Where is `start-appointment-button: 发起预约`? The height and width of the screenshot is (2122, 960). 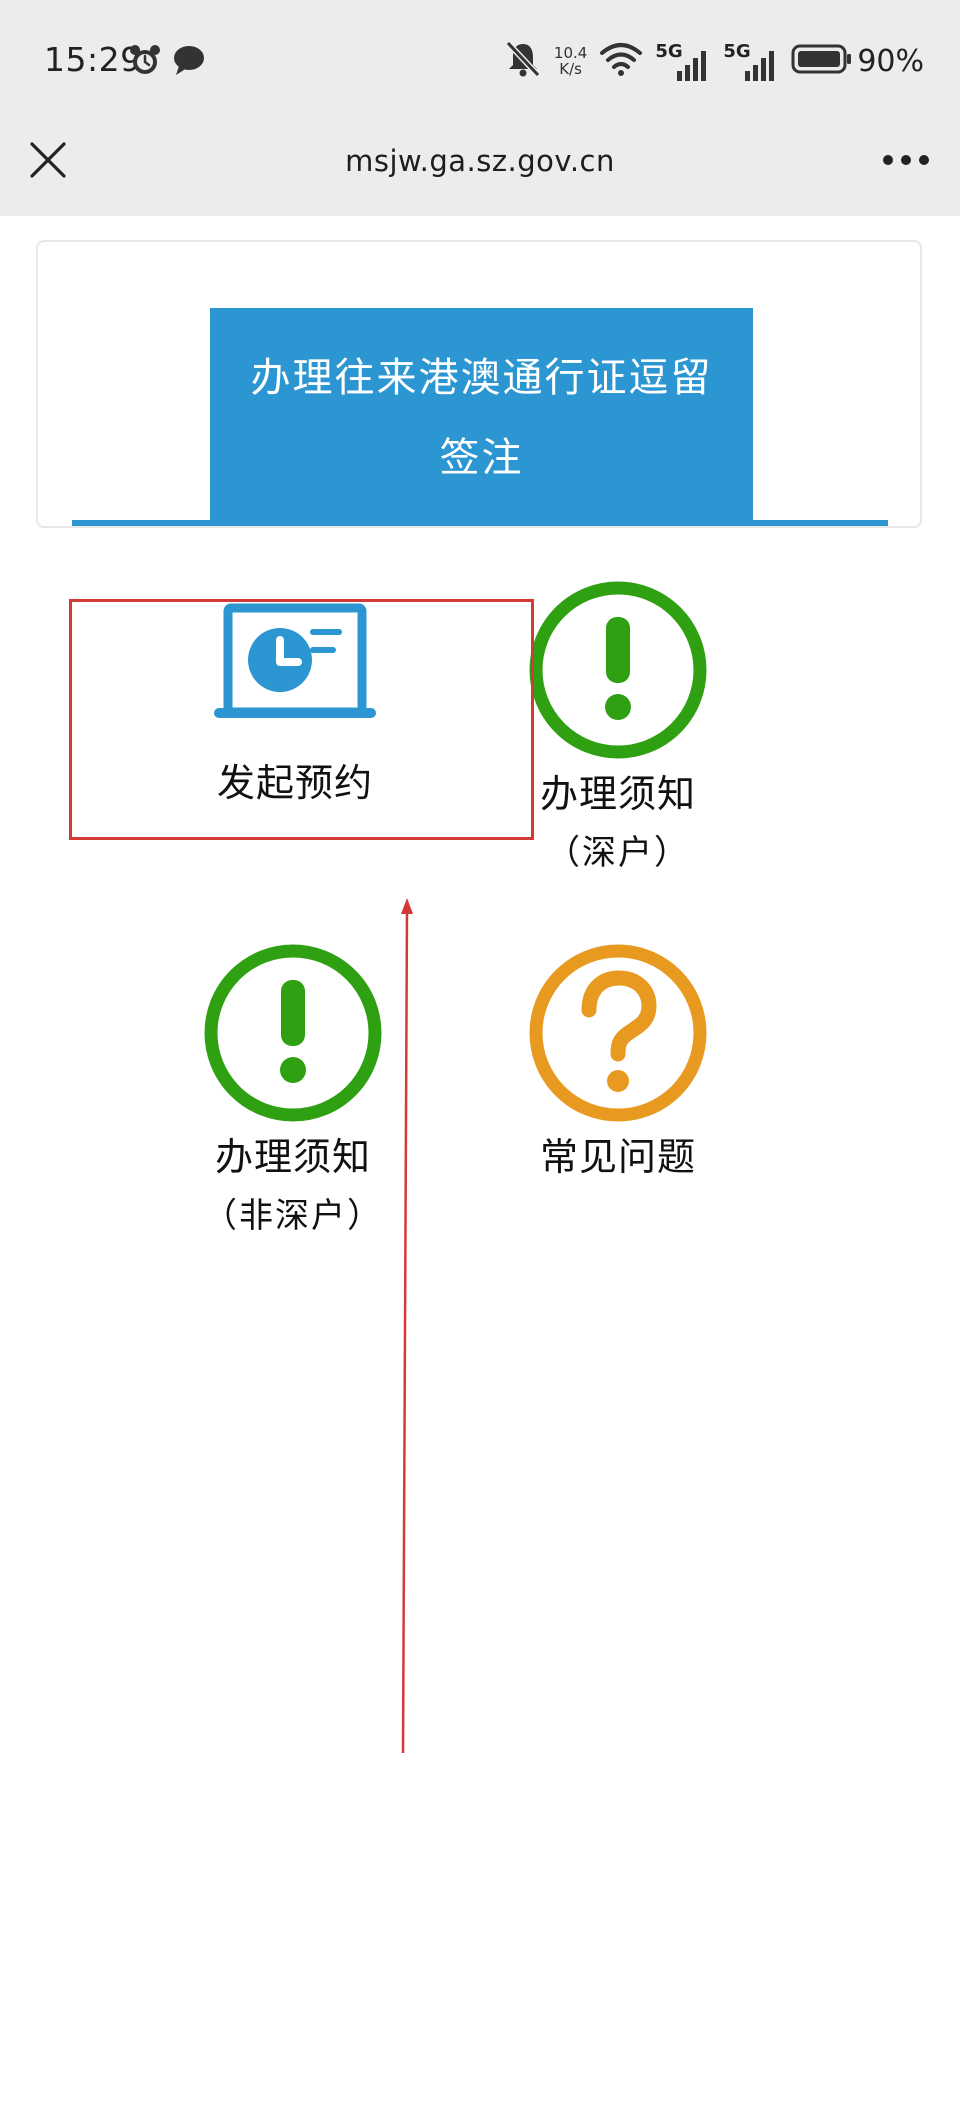 start-appointment-button: 发起预约 is located at coordinates (295, 703).